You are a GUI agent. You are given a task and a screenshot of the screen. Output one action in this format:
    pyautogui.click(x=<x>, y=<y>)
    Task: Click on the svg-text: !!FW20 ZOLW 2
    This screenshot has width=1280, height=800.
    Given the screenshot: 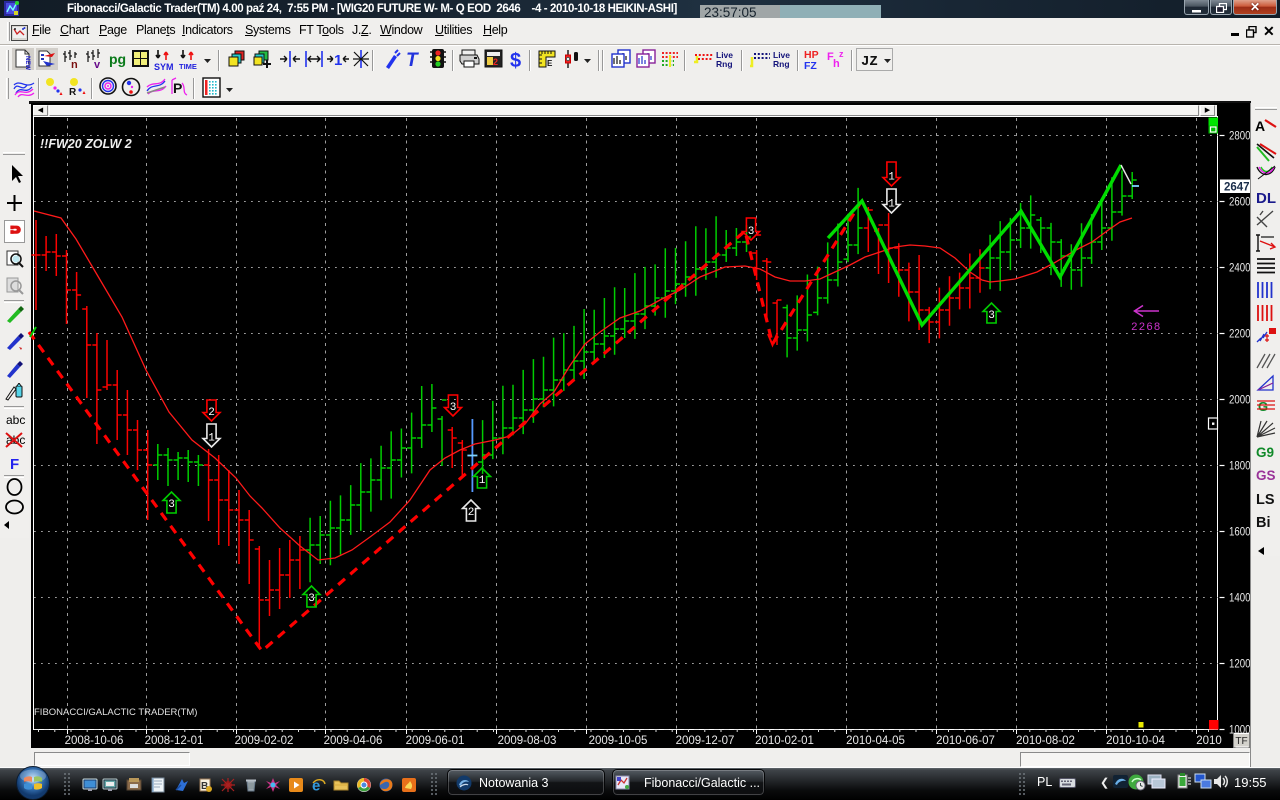 What is the action you would take?
    pyautogui.click(x=86, y=144)
    